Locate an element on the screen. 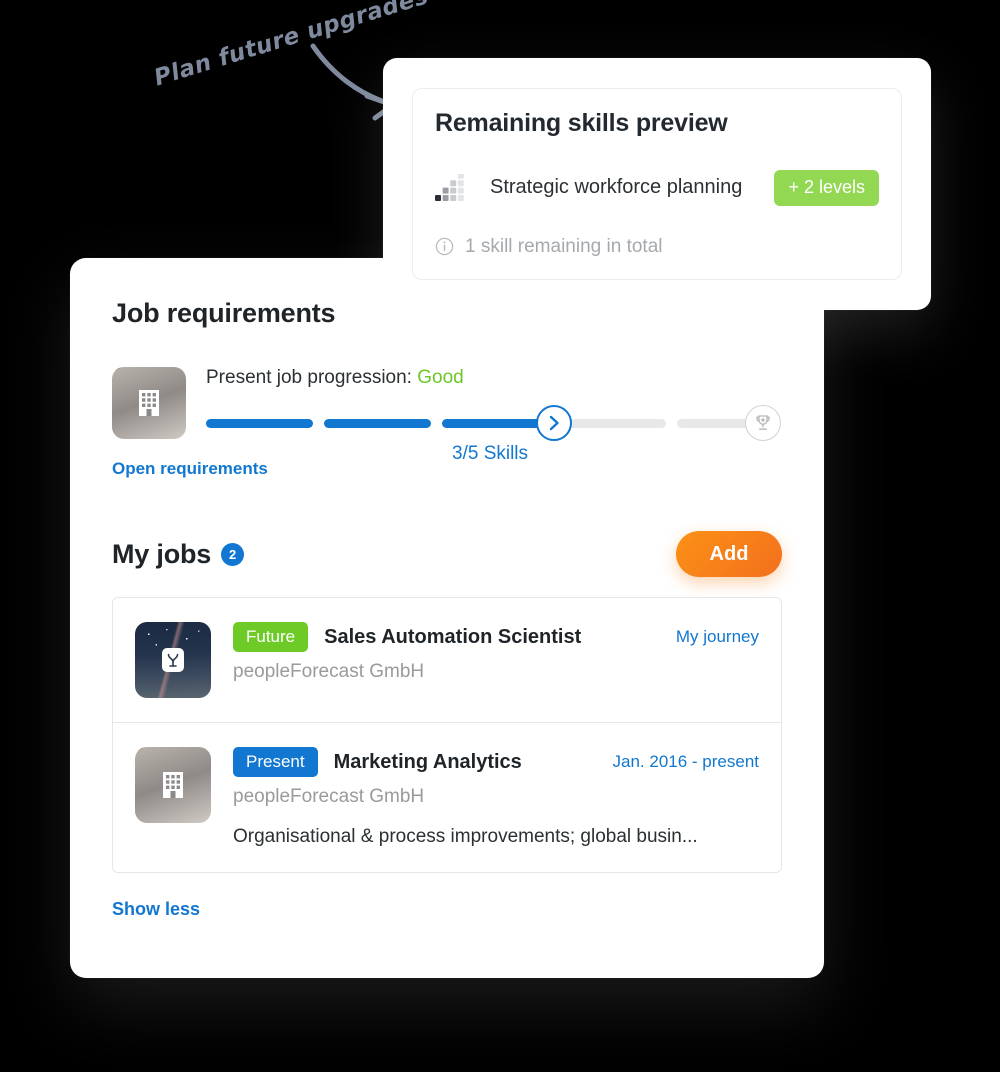 The image size is (1000, 1072). remaining-info-row: 1 skill remaining in total is located at coordinates (657, 247).